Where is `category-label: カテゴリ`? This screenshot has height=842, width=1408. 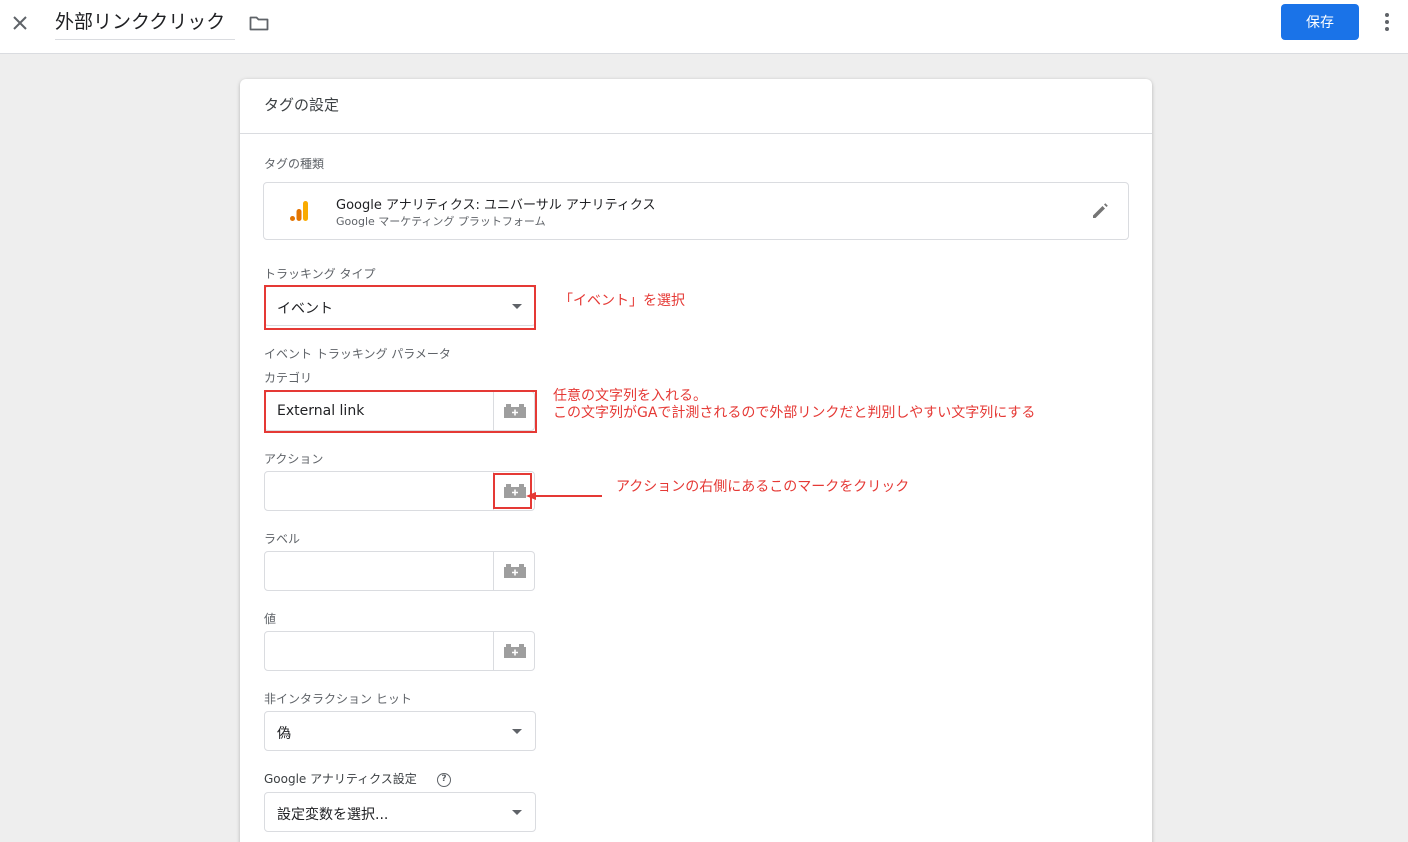
category-label: カテゴリ is located at coordinates (288, 378).